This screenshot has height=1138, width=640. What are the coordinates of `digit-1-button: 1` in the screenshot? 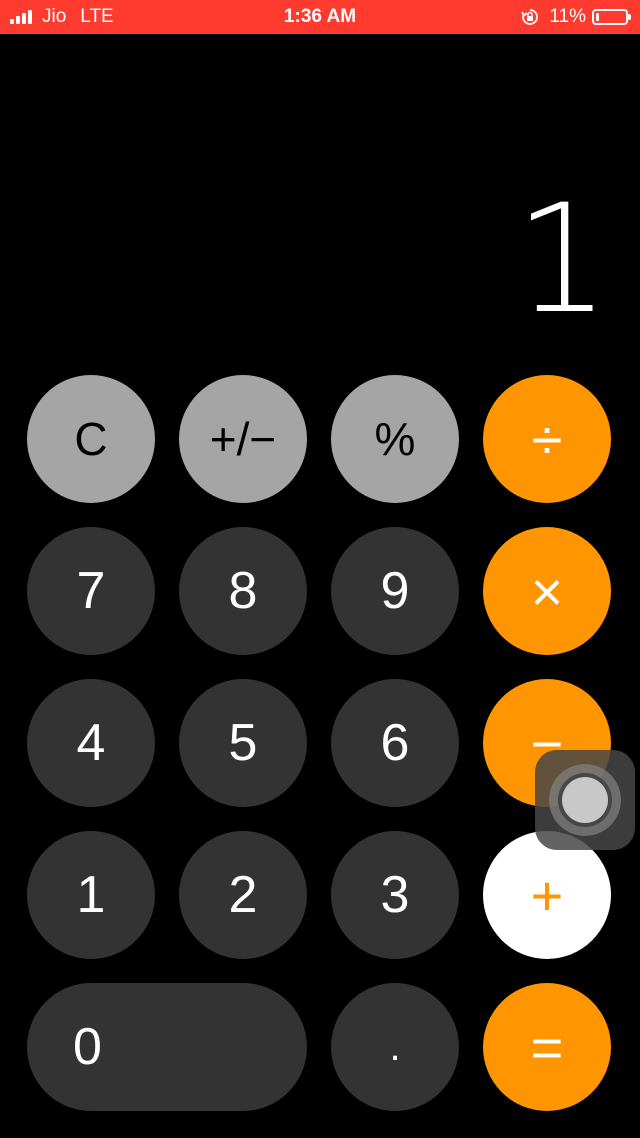 It's located at (91, 895).